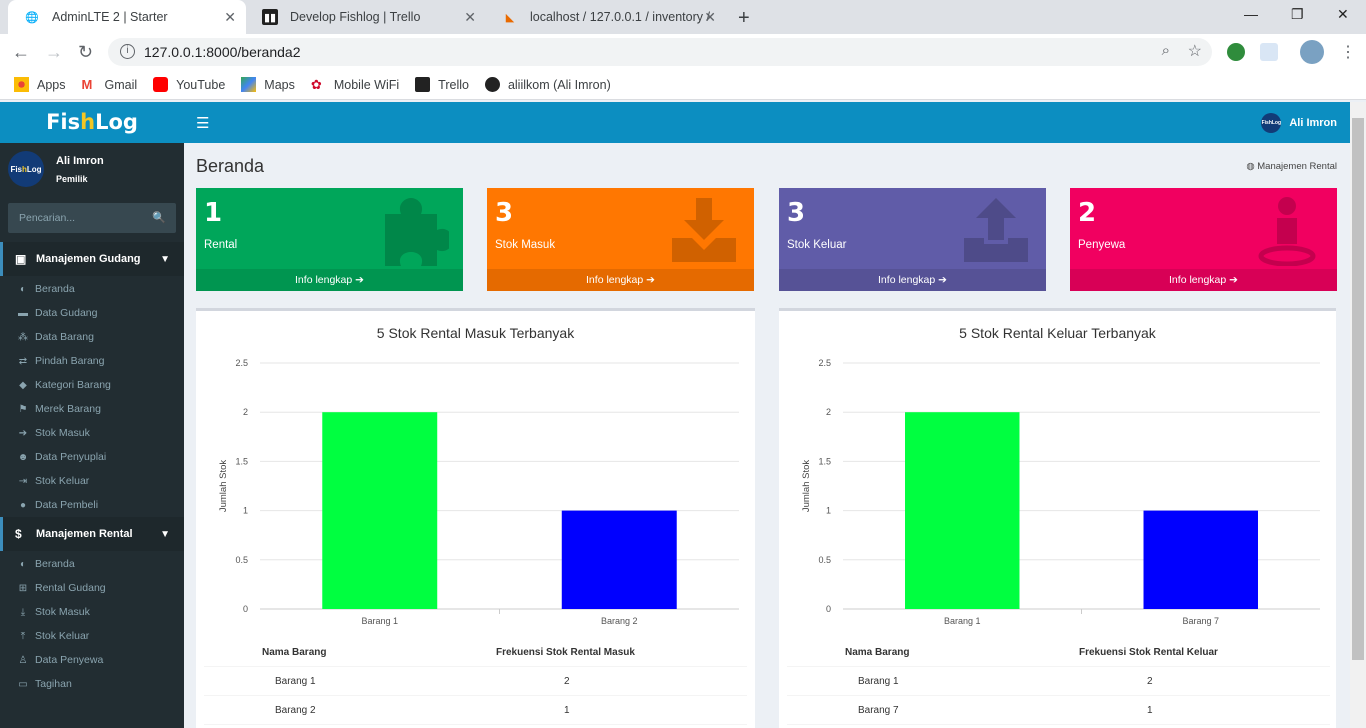 The image size is (1366, 728). I want to click on sidebar-item-data-barang: ⁂ Data Barang, so click(92, 337).